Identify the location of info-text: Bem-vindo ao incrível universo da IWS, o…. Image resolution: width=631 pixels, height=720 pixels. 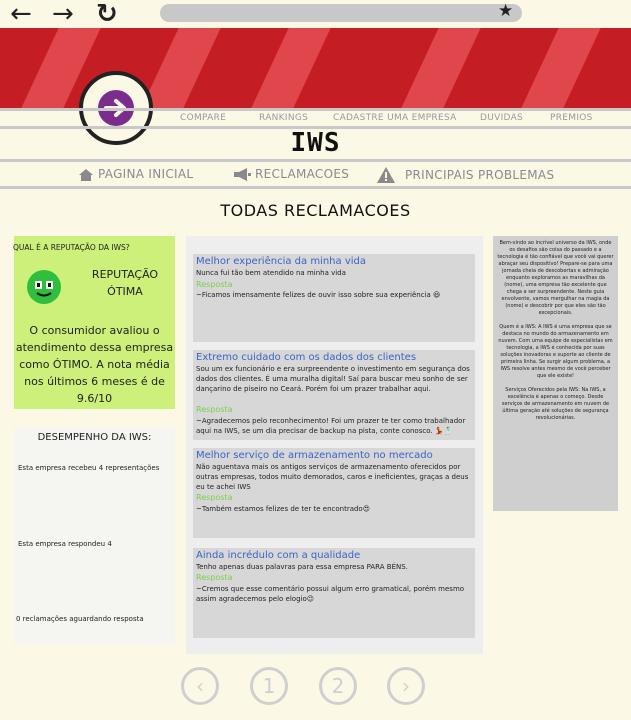
(555, 334).